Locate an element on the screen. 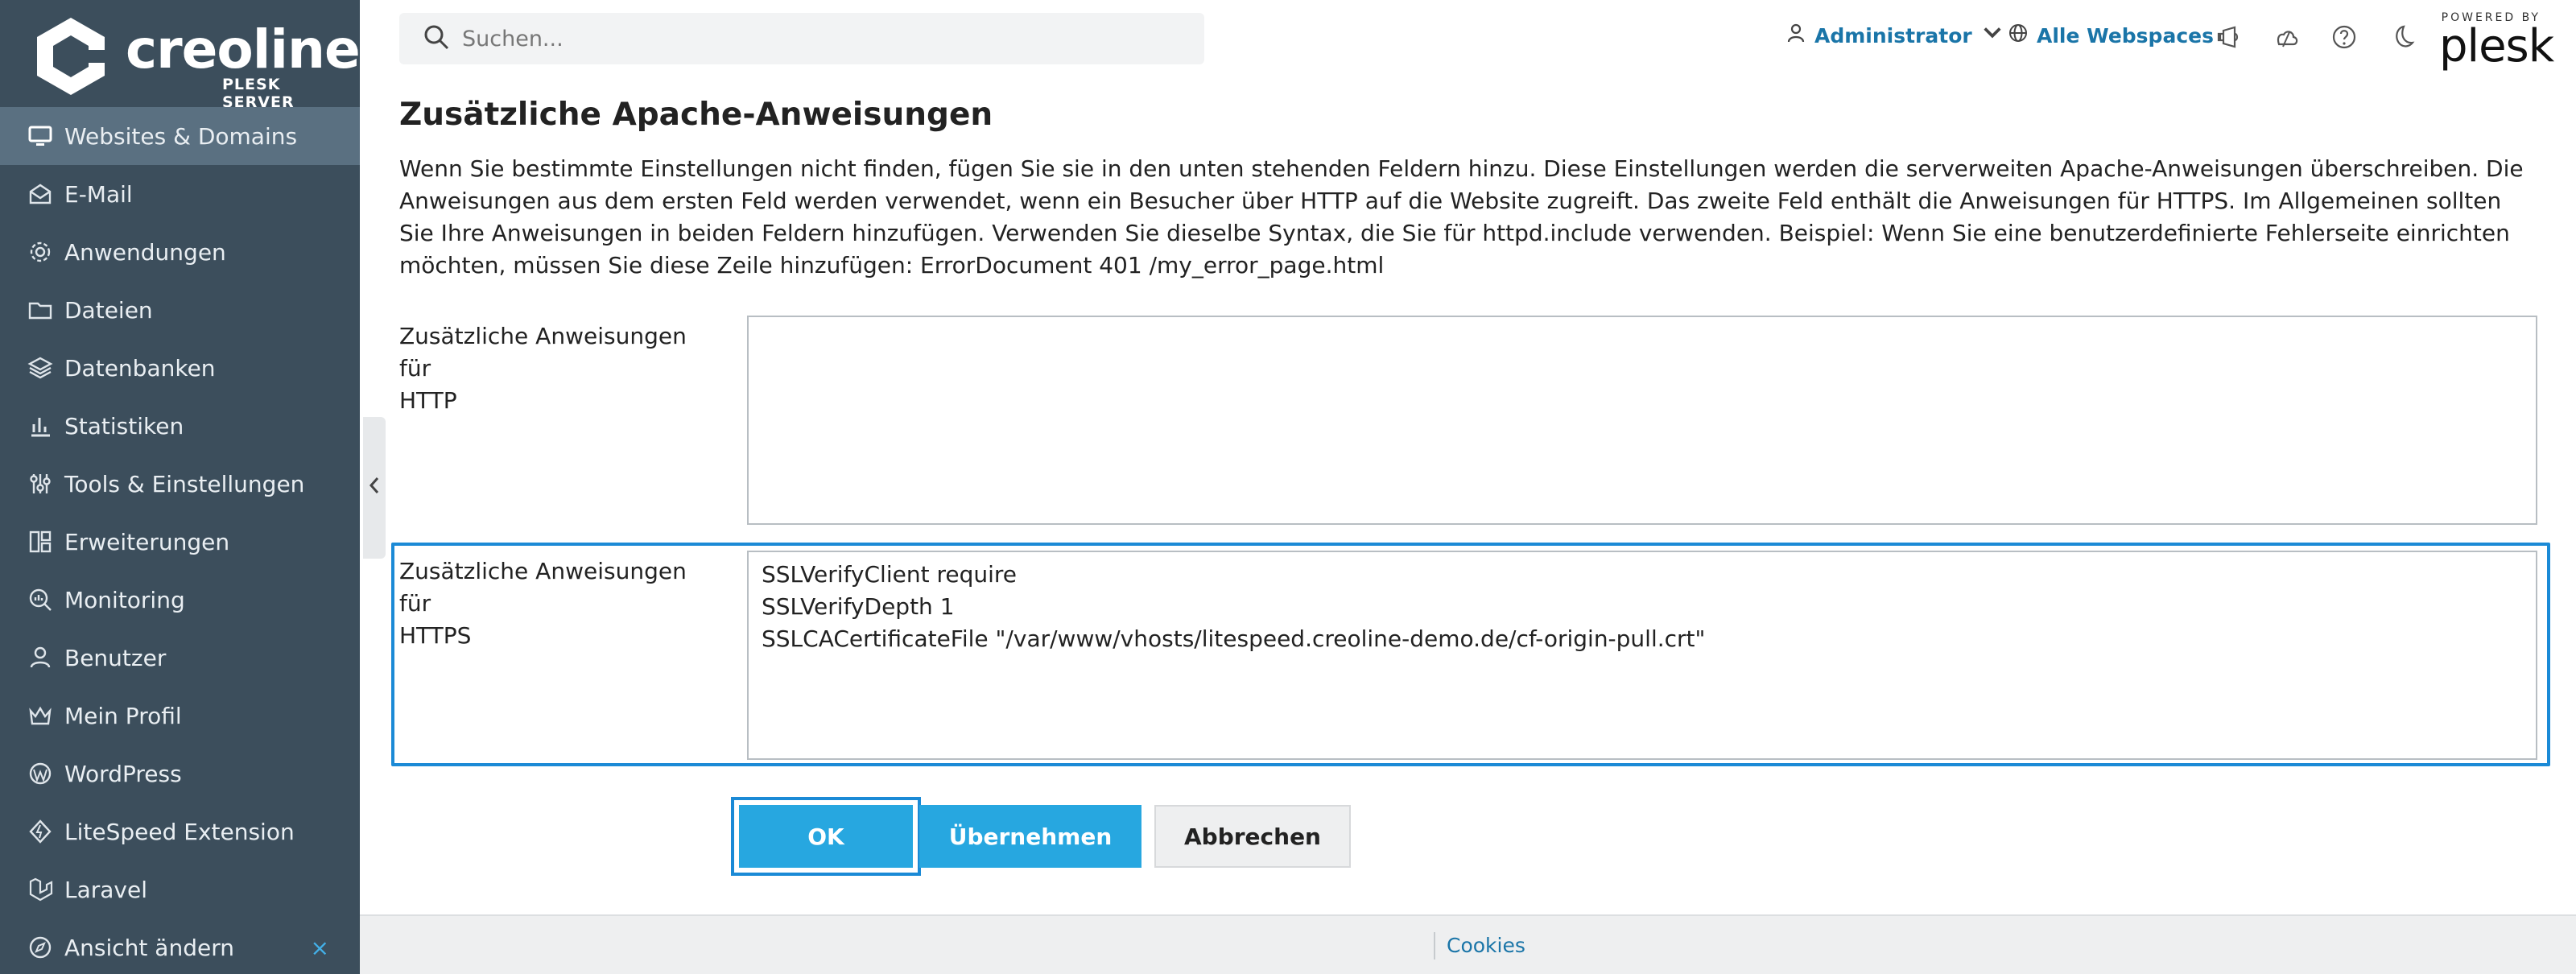  footer-divider is located at coordinates (1434, 946).